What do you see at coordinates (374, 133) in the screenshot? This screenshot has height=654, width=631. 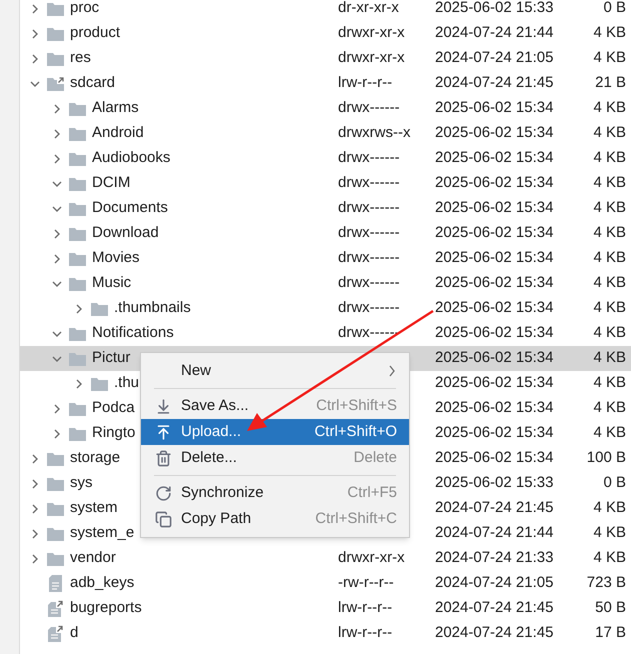 I see `permissions-text: drwxrws--x` at bounding box center [374, 133].